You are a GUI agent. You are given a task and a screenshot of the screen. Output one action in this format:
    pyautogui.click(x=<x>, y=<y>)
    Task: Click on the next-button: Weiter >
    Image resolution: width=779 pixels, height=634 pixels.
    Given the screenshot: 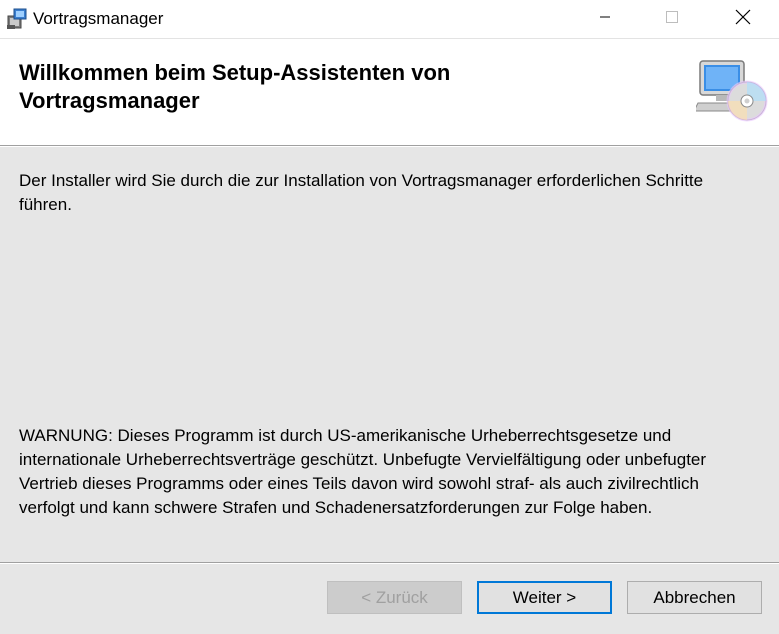 What is the action you would take?
    pyautogui.click(x=544, y=597)
    